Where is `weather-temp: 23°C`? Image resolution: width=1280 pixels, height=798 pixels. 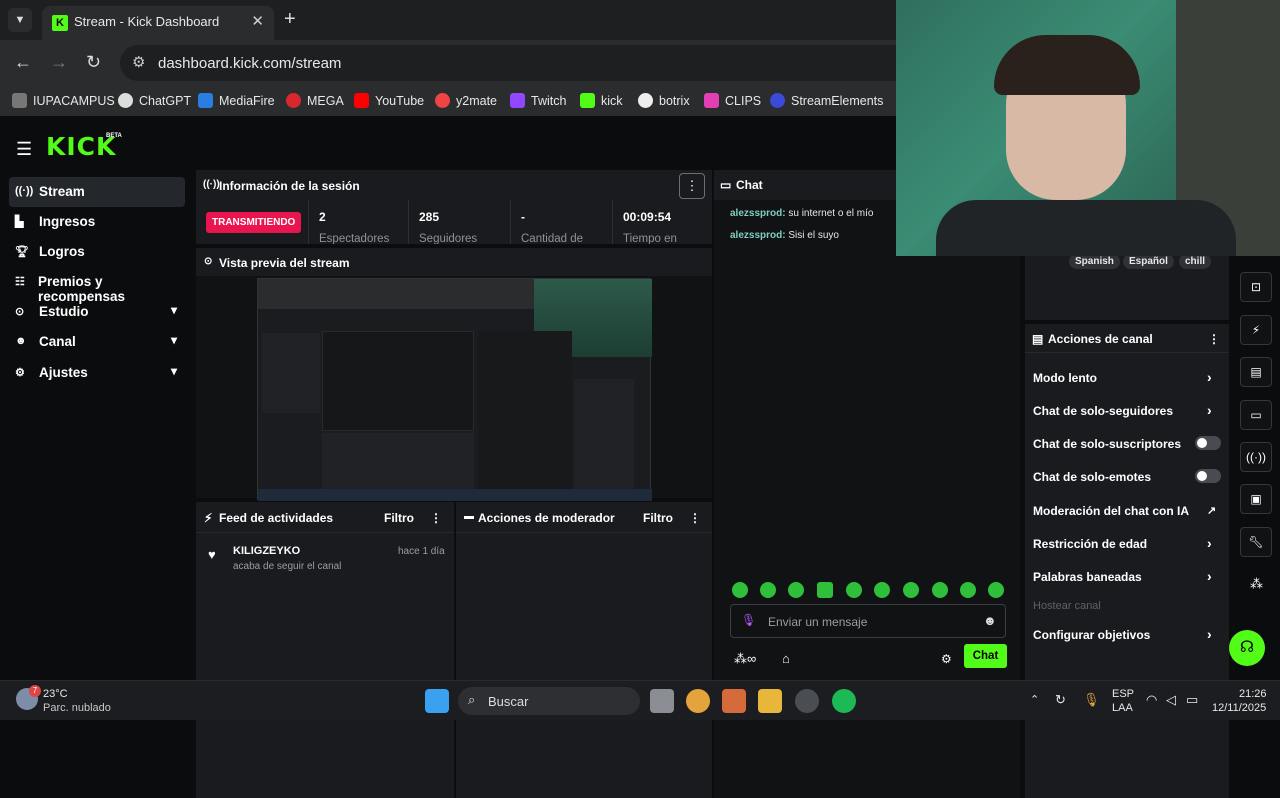 weather-temp: 23°C is located at coordinates (55, 694).